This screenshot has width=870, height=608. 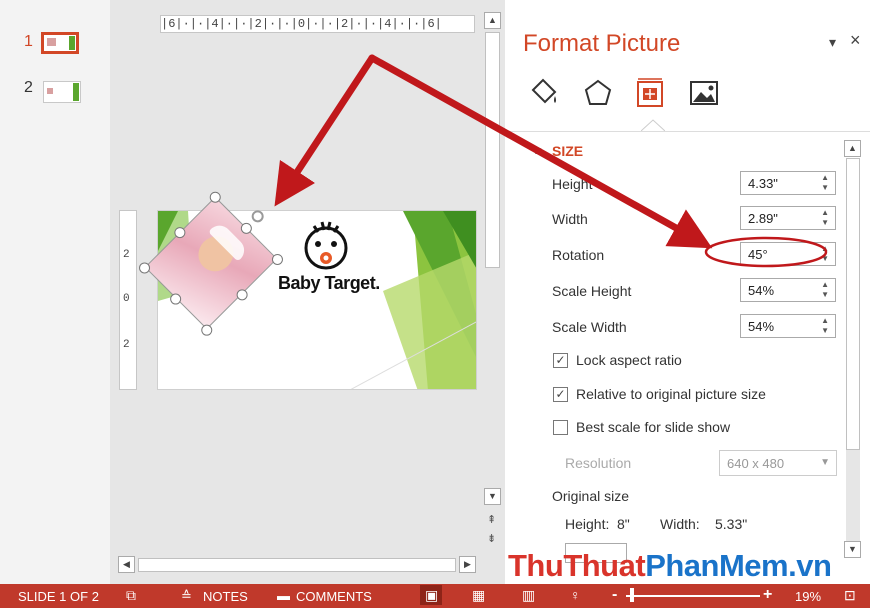 I want to click on slide-show-icon: ♀, so click(x=575, y=595).